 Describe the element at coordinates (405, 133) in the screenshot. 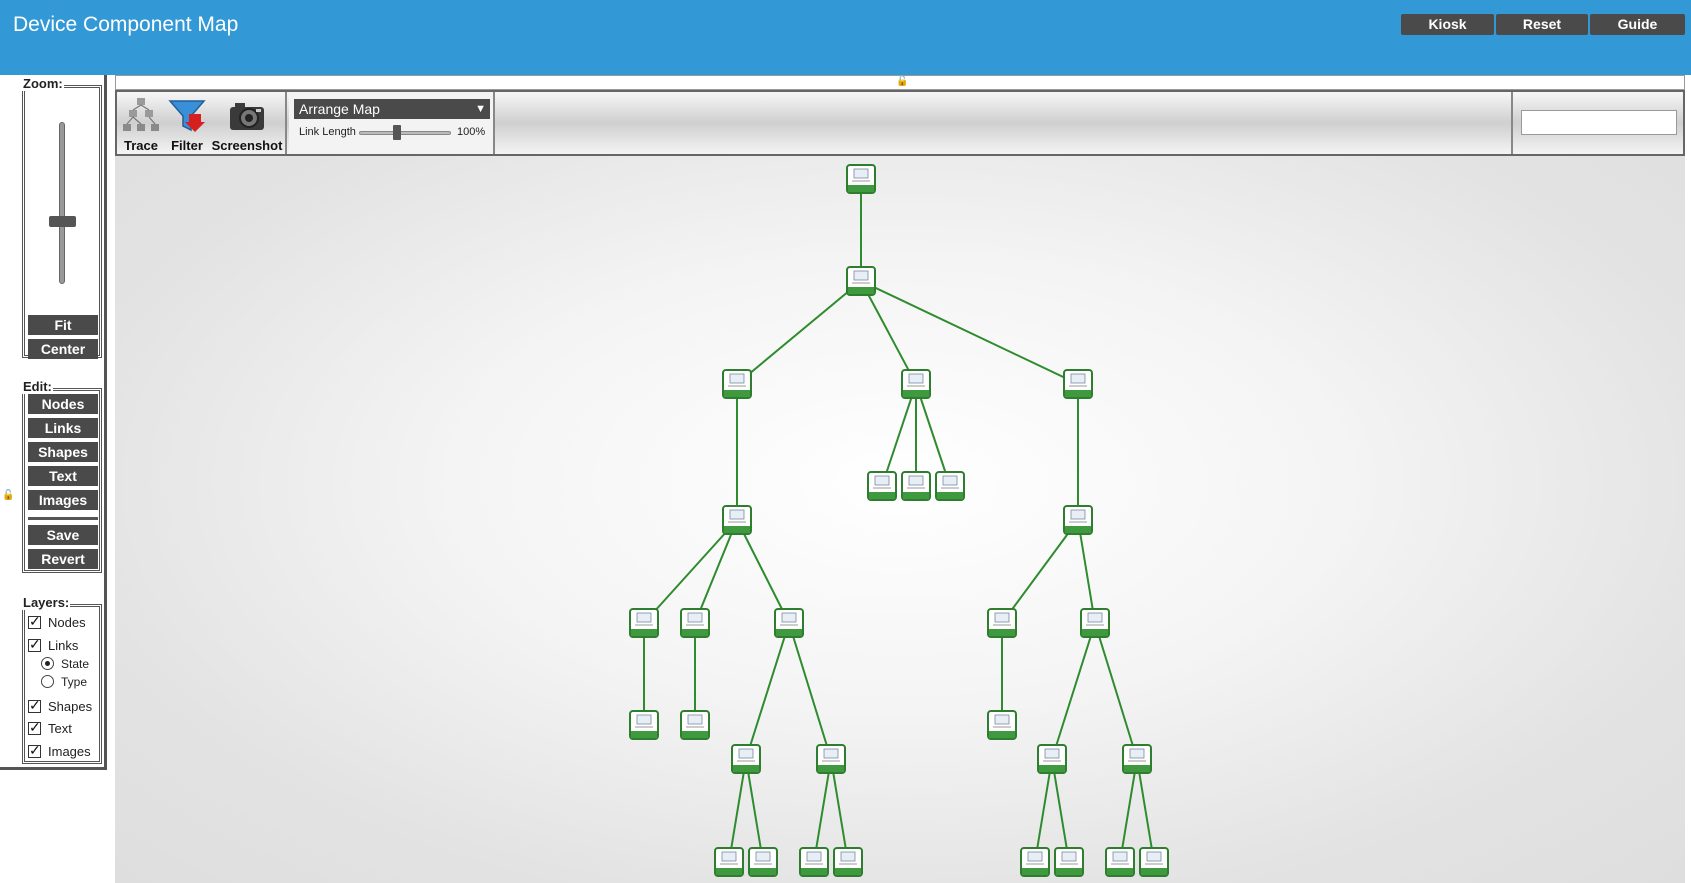

I see `link-length-track` at that location.